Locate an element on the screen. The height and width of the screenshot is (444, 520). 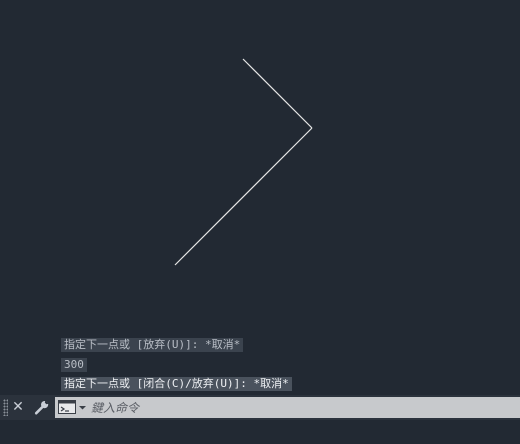
command-input is located at coordinates (301, 407).